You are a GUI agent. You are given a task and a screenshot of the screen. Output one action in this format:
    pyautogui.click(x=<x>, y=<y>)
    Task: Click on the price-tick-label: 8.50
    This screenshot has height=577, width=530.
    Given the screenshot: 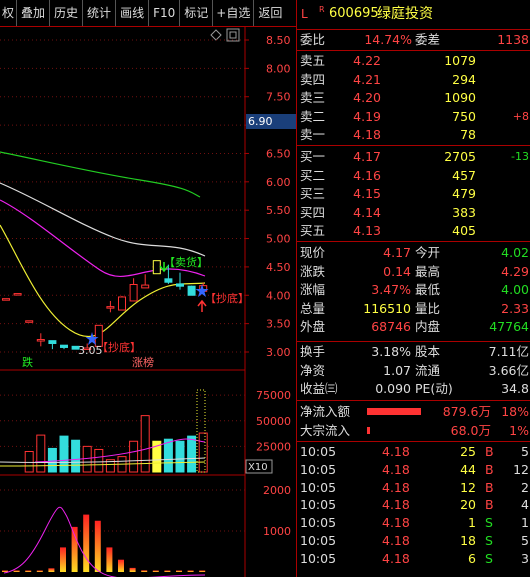 What is the action you would take?
    pyautogui.click(x=278, y=40)
    